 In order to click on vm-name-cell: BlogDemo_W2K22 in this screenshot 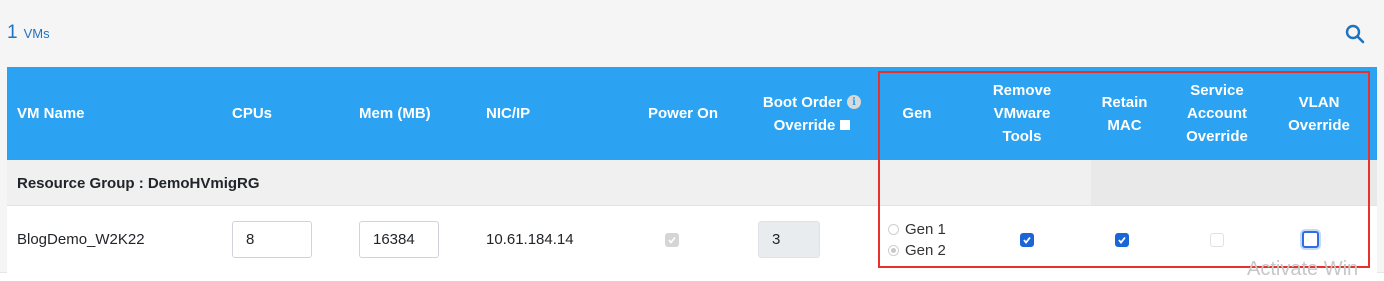, I will do `click(81, 239)`.